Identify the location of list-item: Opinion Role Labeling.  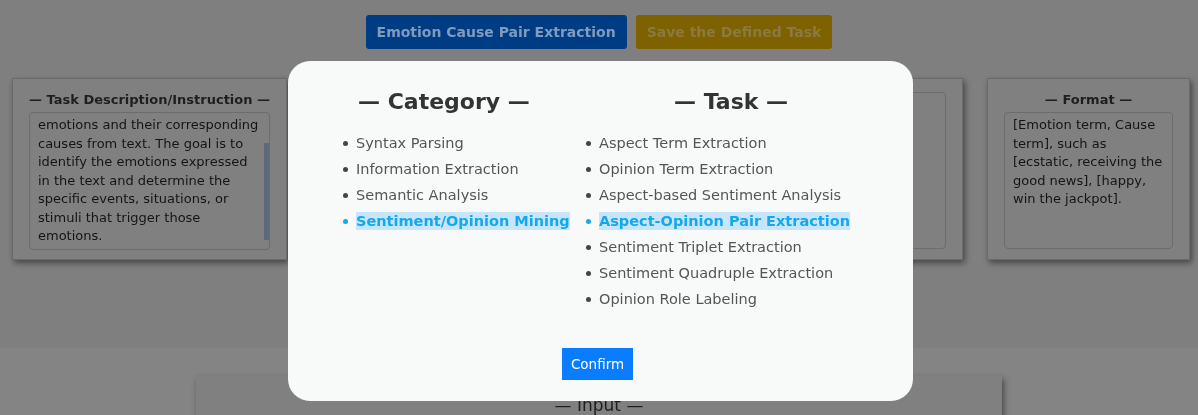
(678, 299).